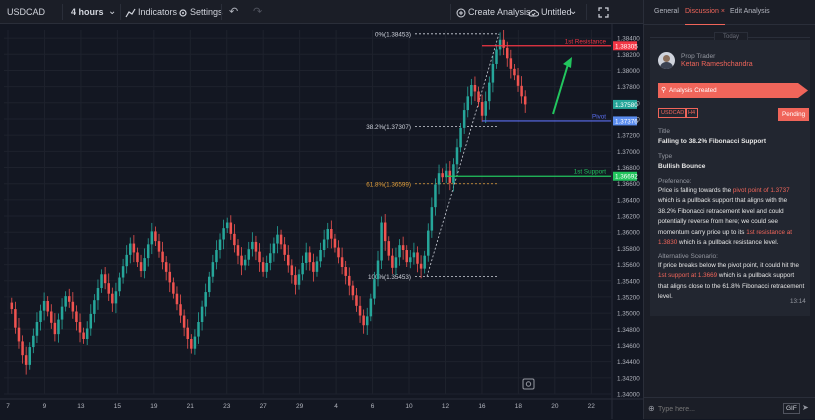 Image resolution: width=815 pixels, height=420 pixels. Describe the element at coordinates (728, 243) in the screenshot. I see `preference-text-part: which is a pullback resistance level.` at that location.